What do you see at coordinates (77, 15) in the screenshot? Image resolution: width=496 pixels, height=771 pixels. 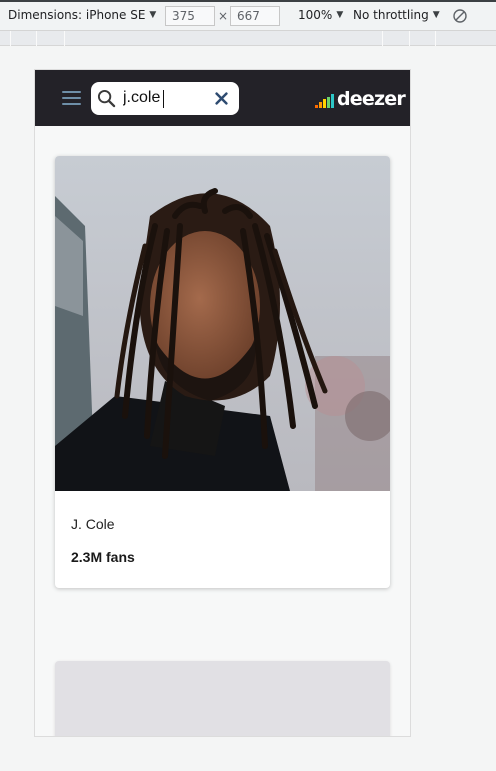 I see `dimensions-label: Dimensions: iPhone SE` at bounding box center [77, 15].